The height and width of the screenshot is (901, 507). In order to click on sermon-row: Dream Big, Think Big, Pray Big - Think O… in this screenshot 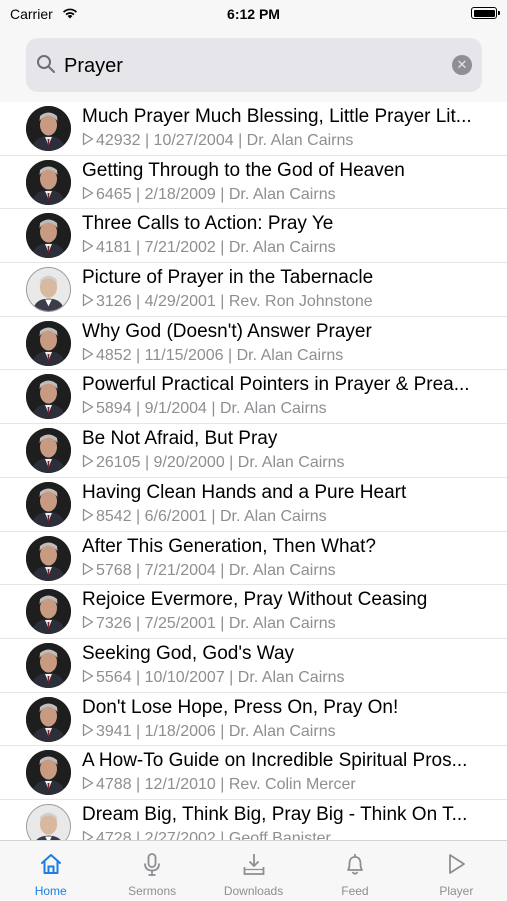, I will do `click(253, 820)`.